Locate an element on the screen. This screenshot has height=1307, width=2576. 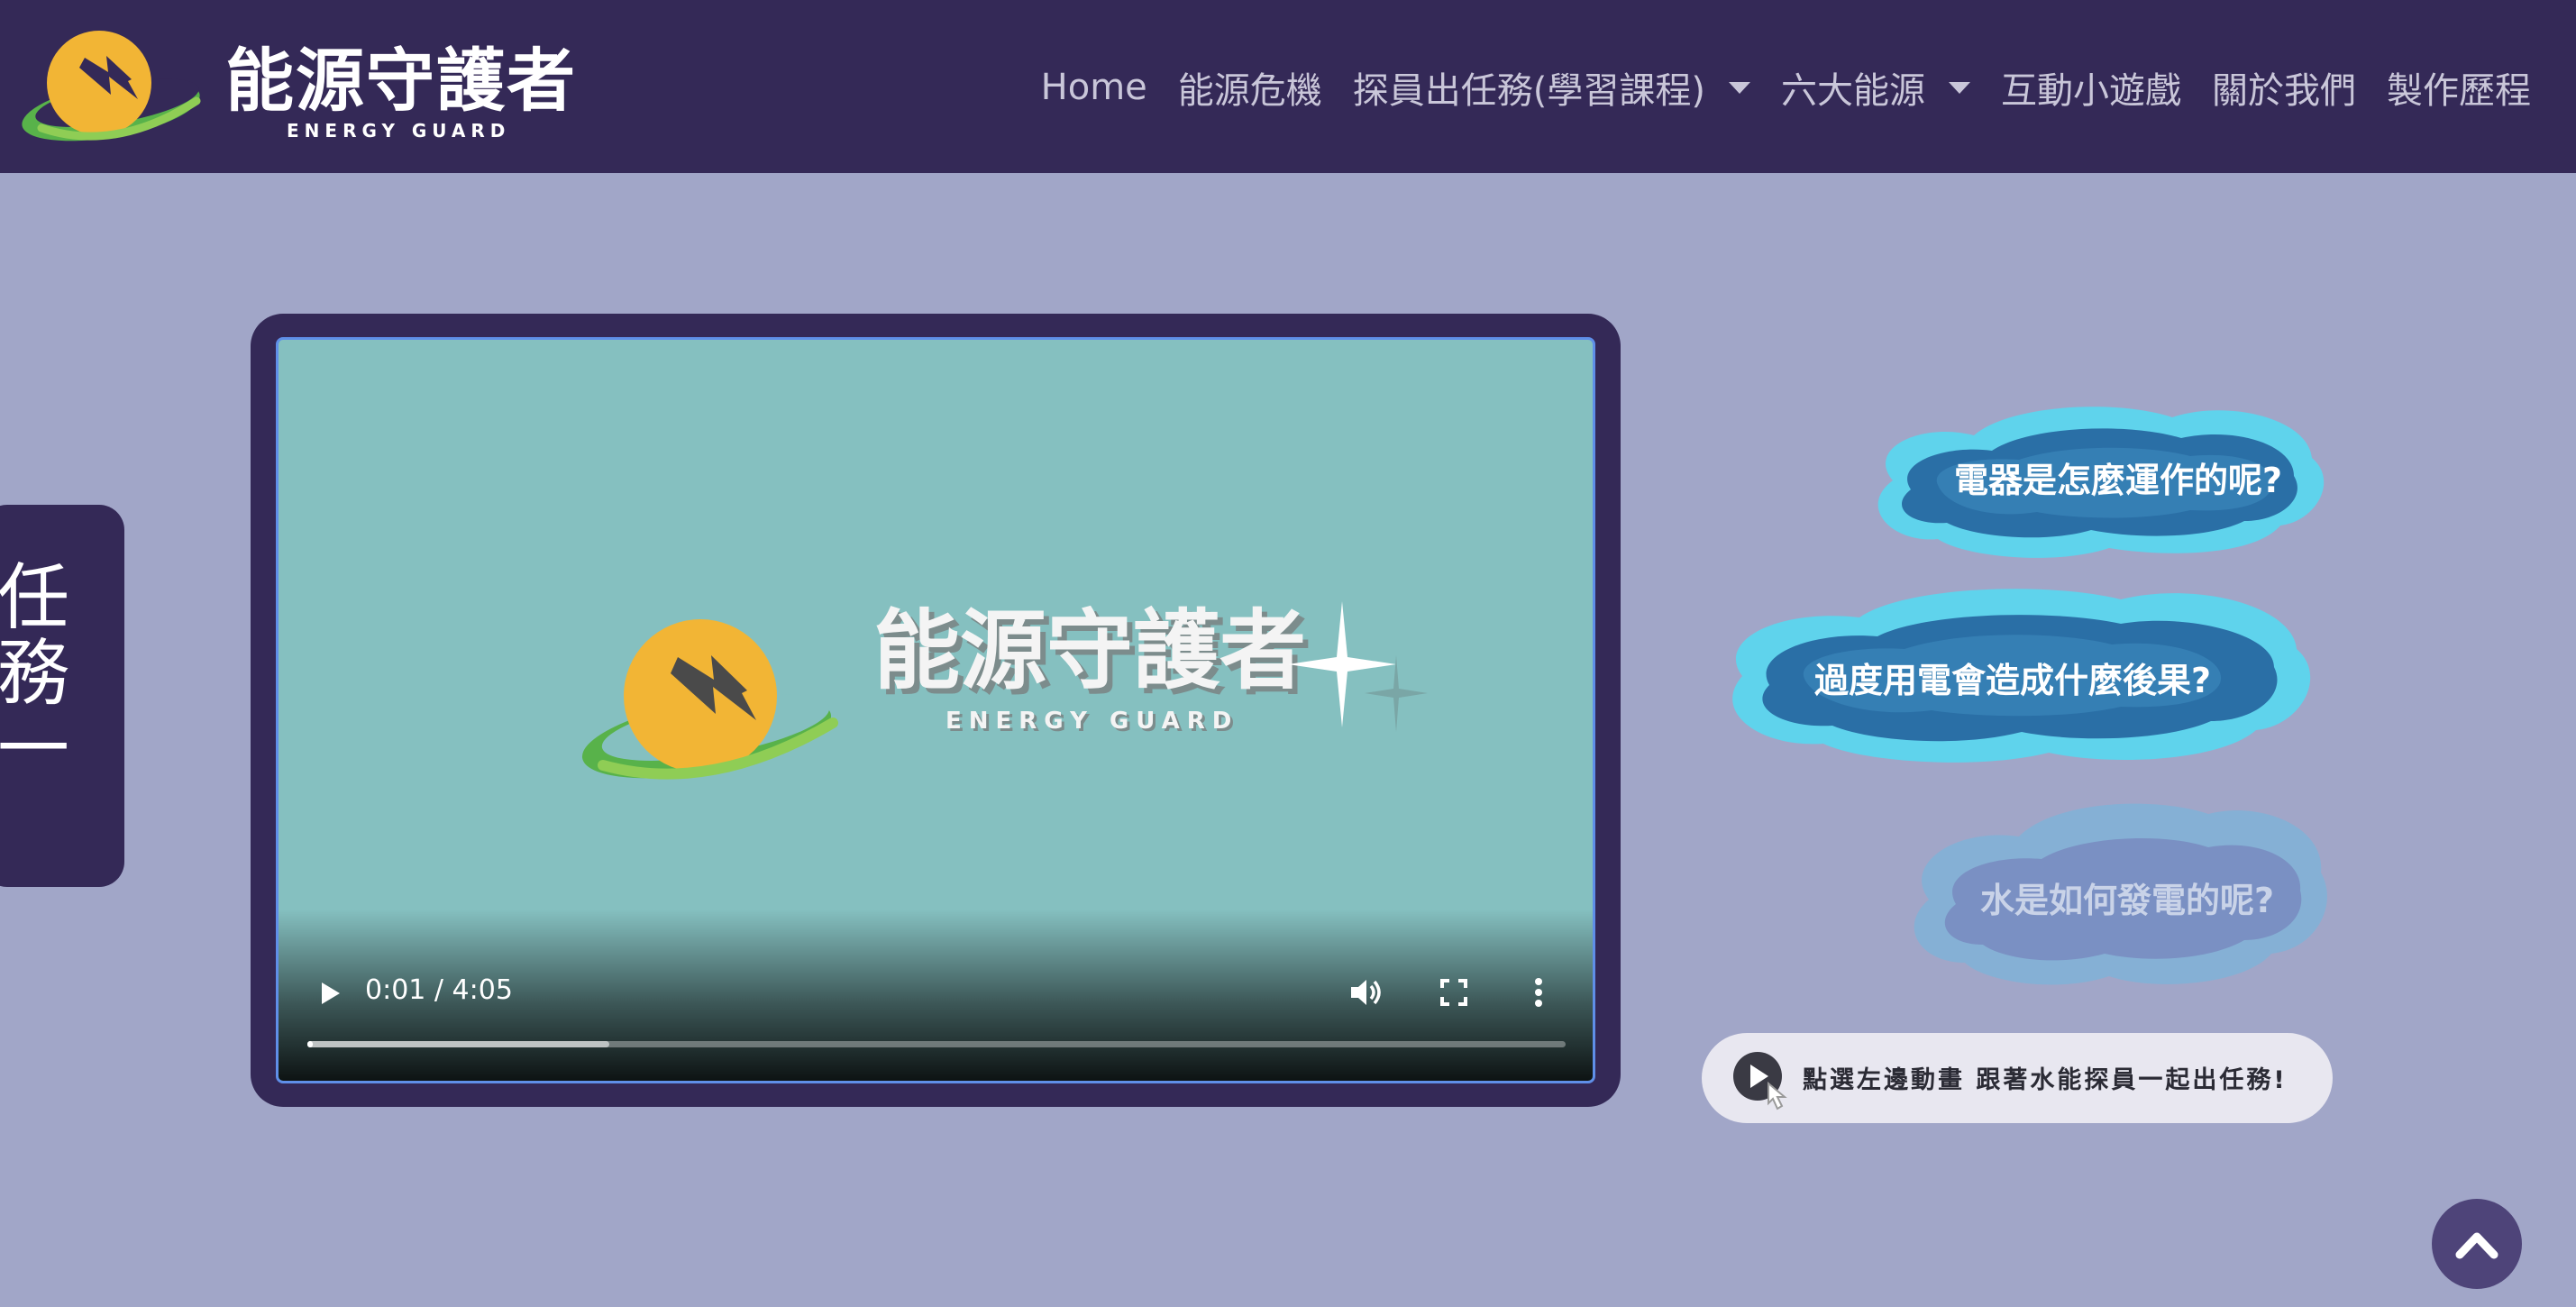
nav-missions-dropdown: 探員出任務(學習課程) is located at coordinates (1551, 88).